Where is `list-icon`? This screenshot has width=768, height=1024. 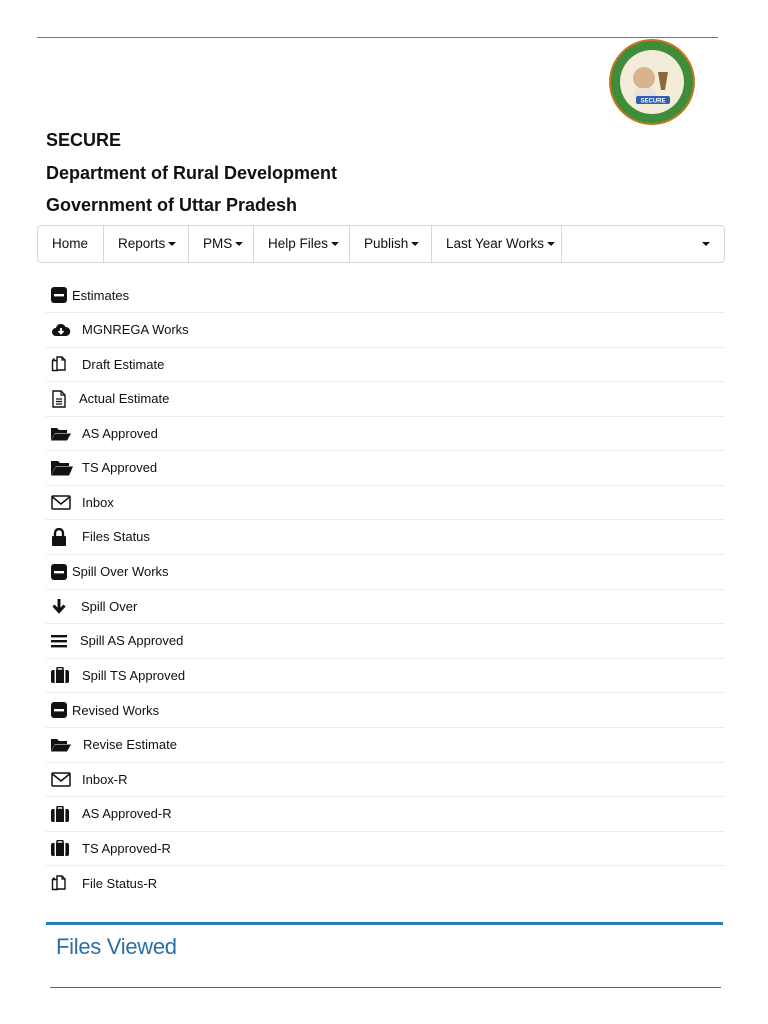
list-icon is located at coordinates (63, 641).